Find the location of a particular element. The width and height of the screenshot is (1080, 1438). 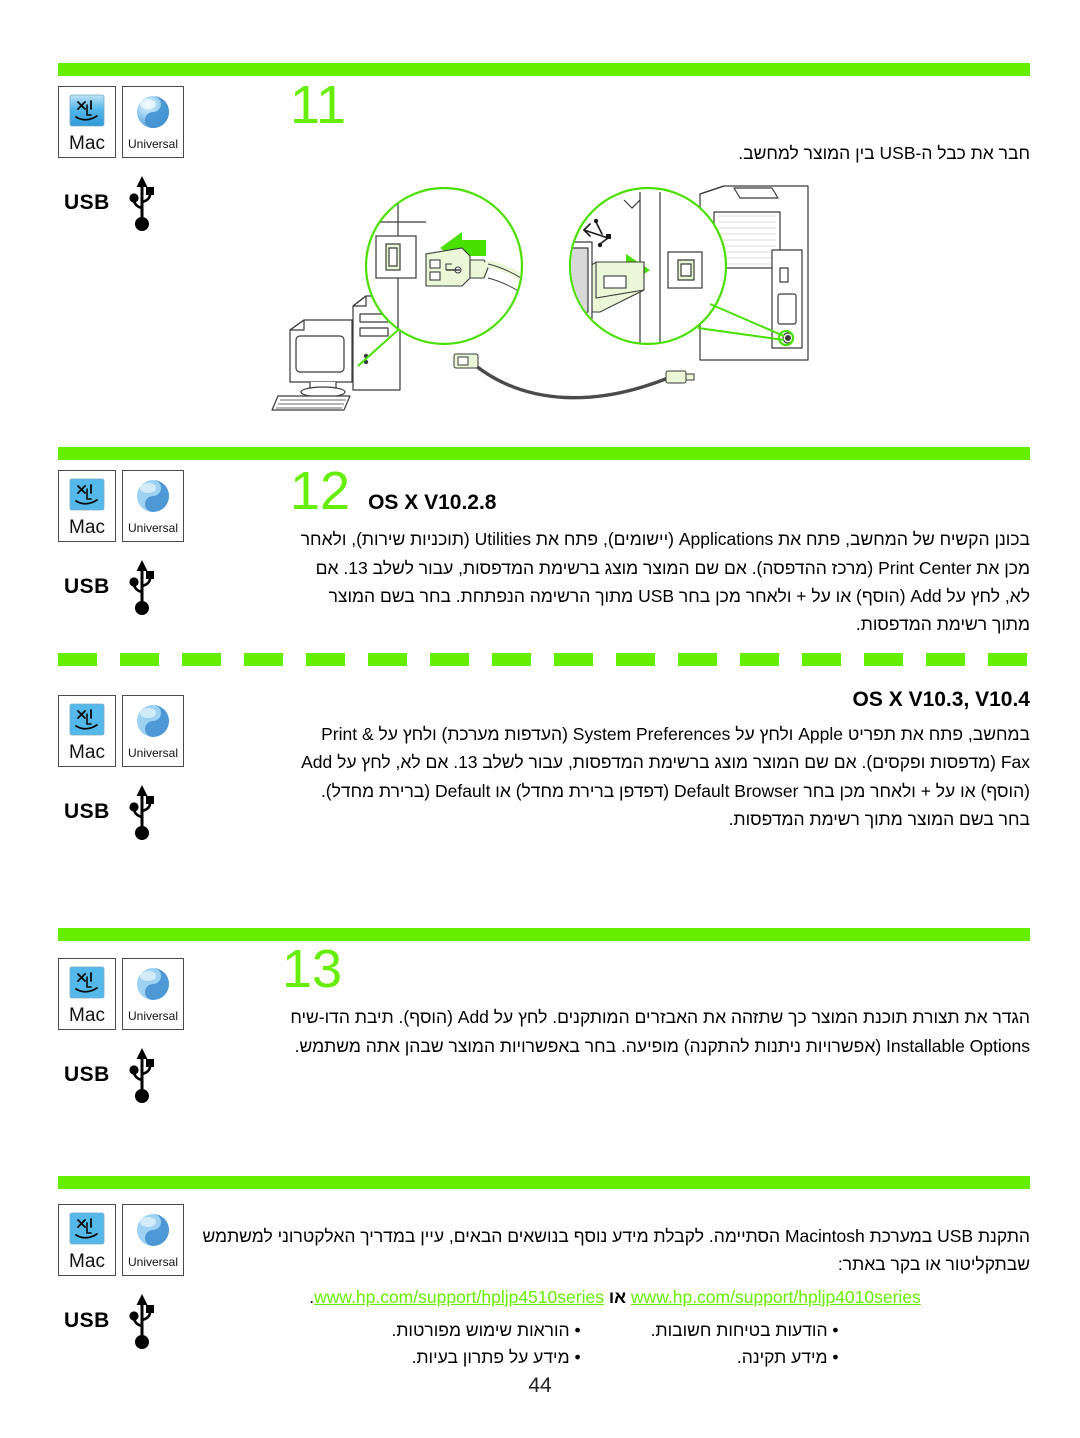

os-version-label: OS X V10.2.8 is located at coordinates (432, 502).